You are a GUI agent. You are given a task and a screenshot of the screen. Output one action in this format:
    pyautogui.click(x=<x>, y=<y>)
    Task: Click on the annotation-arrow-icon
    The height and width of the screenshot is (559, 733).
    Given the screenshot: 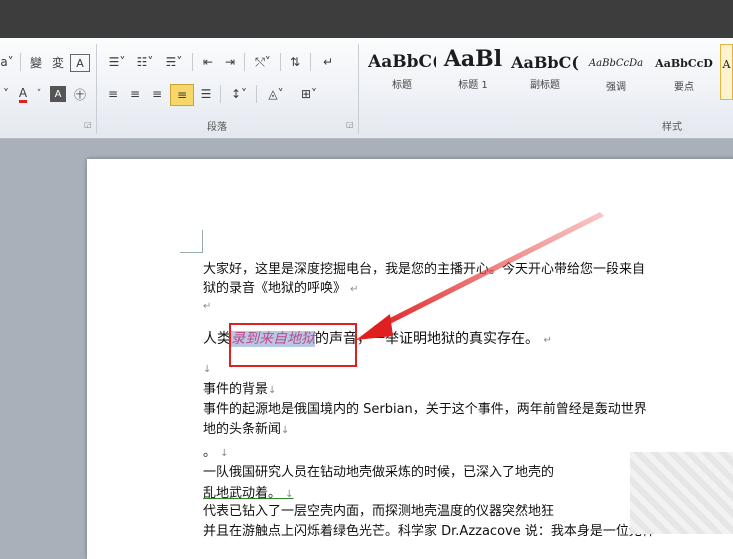 What is the action you would take?
    pyautogui.click(x=480, y=276)
    